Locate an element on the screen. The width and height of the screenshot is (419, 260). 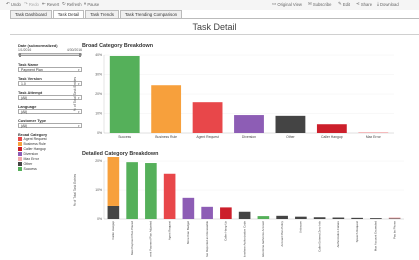
refresh-label: Refresh is located at coordinates (74, 4).